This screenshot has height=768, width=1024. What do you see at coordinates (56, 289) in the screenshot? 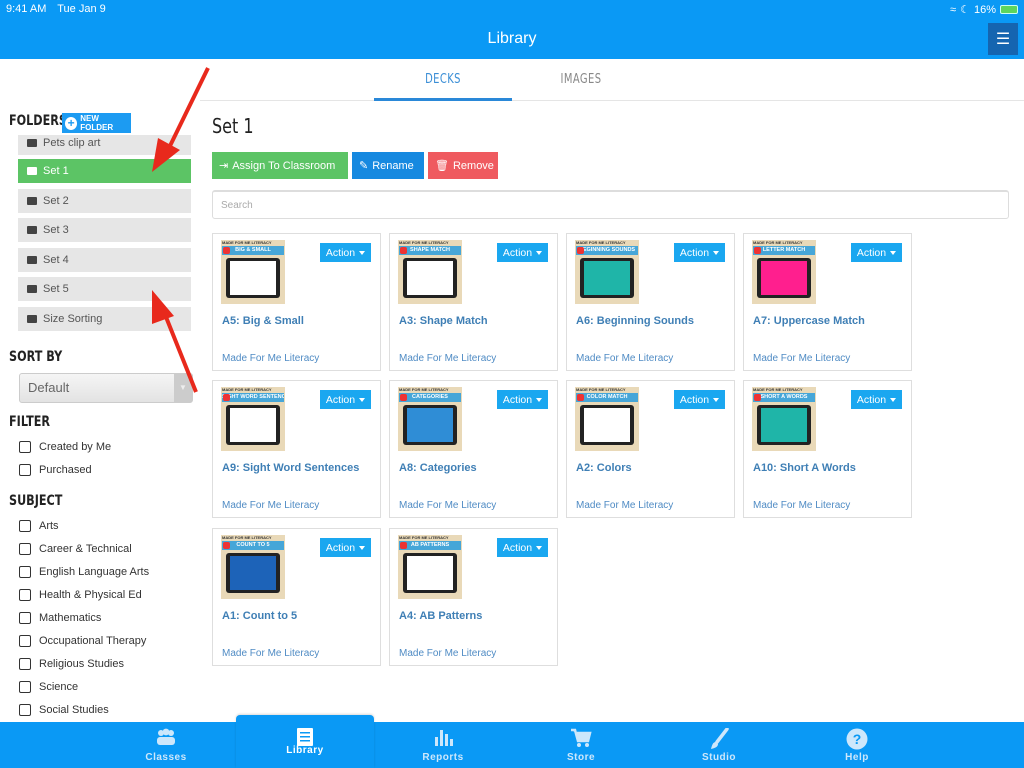
I see `folder-label: Set 5` at bounding box center [56, 289].